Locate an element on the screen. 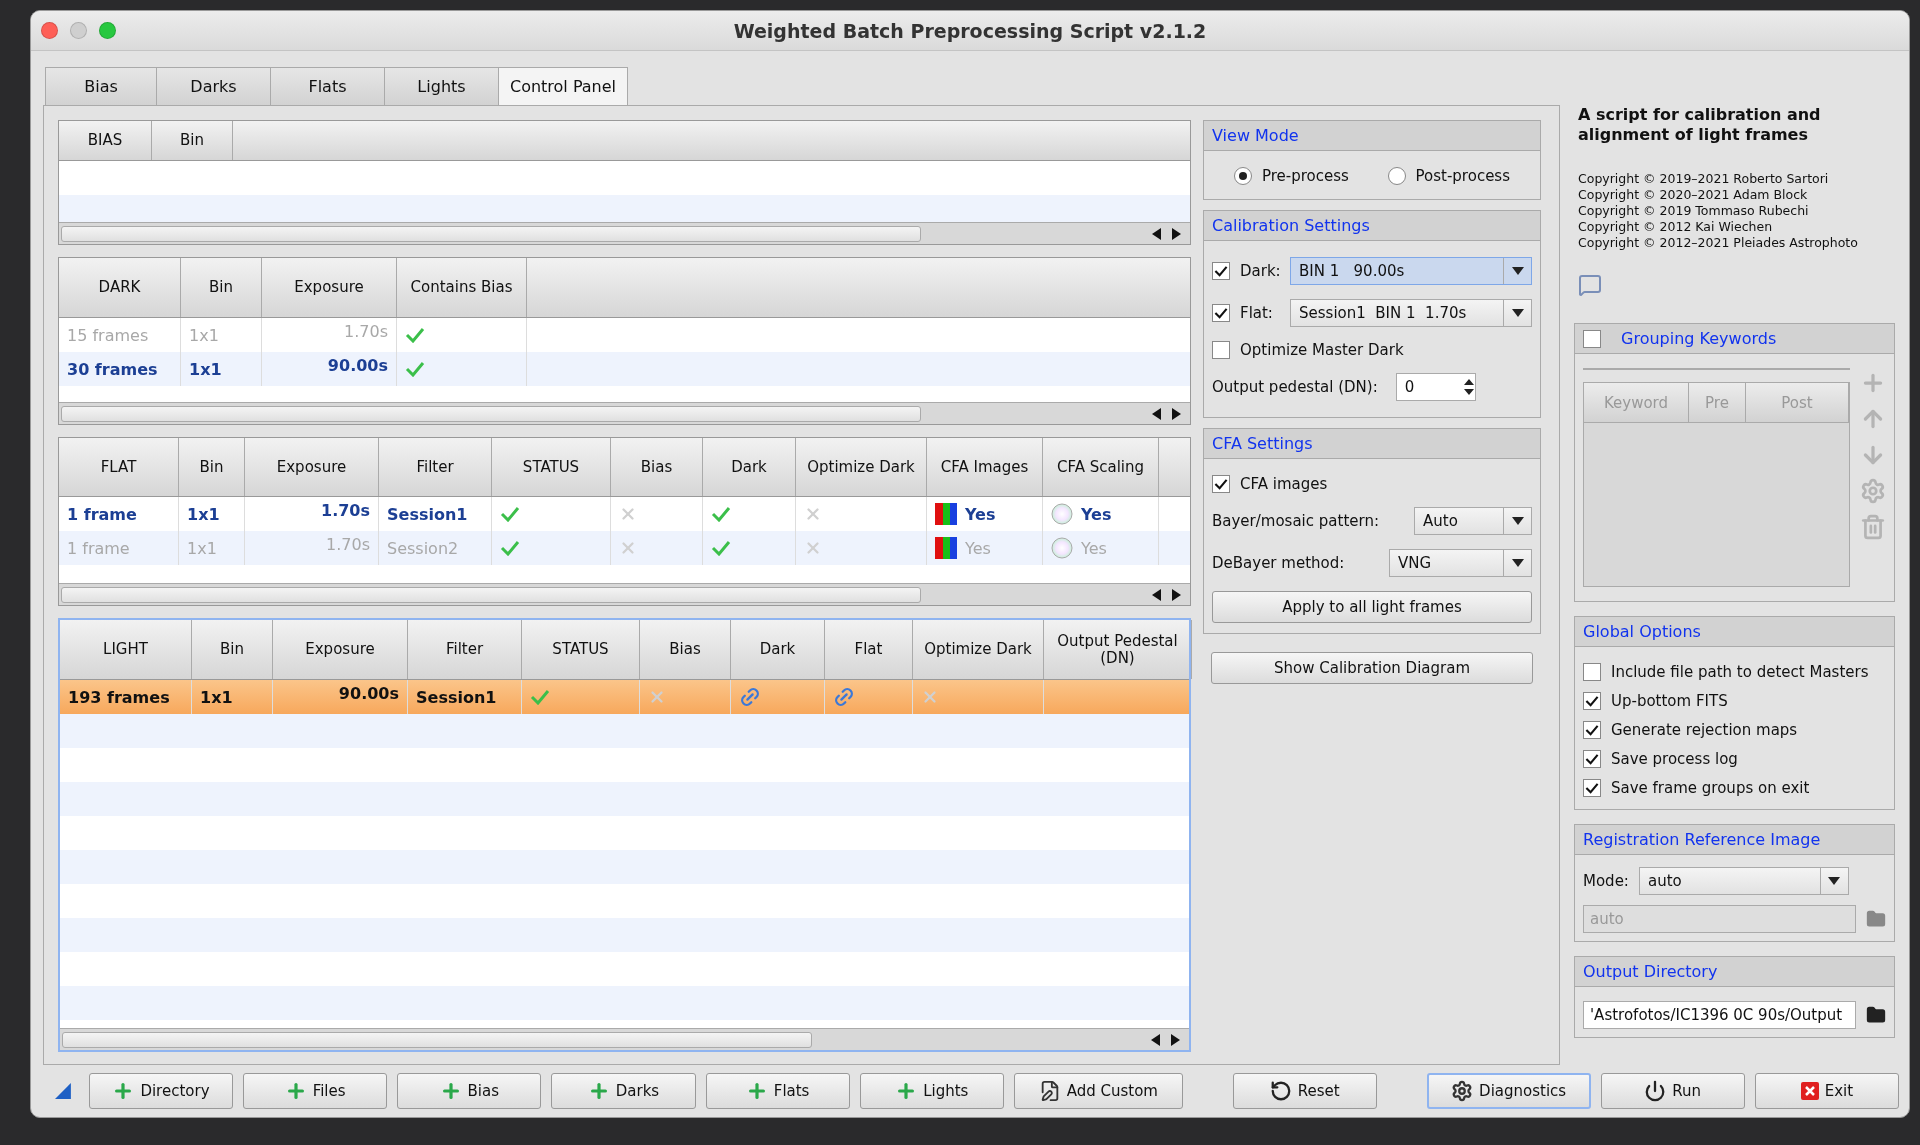 This screenshot has height=1145, width=1920. column-header: Flat is located at coordinates (869, 649).